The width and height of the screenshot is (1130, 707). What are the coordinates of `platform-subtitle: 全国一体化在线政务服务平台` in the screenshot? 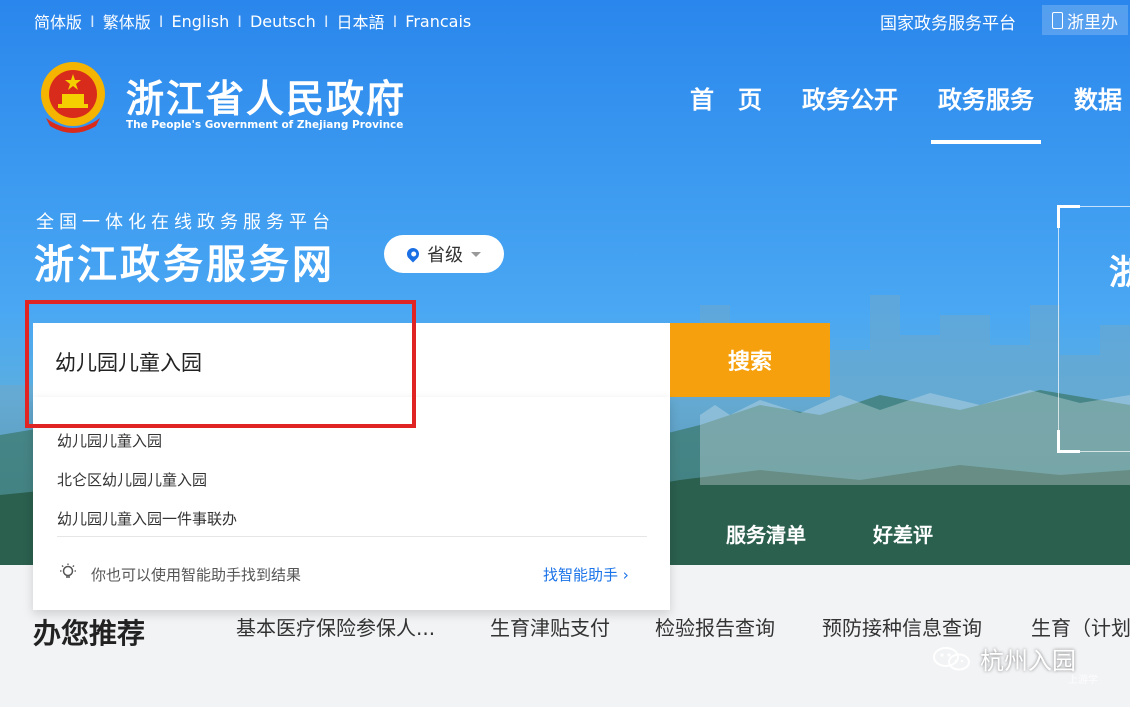 It's located at (185, 222).